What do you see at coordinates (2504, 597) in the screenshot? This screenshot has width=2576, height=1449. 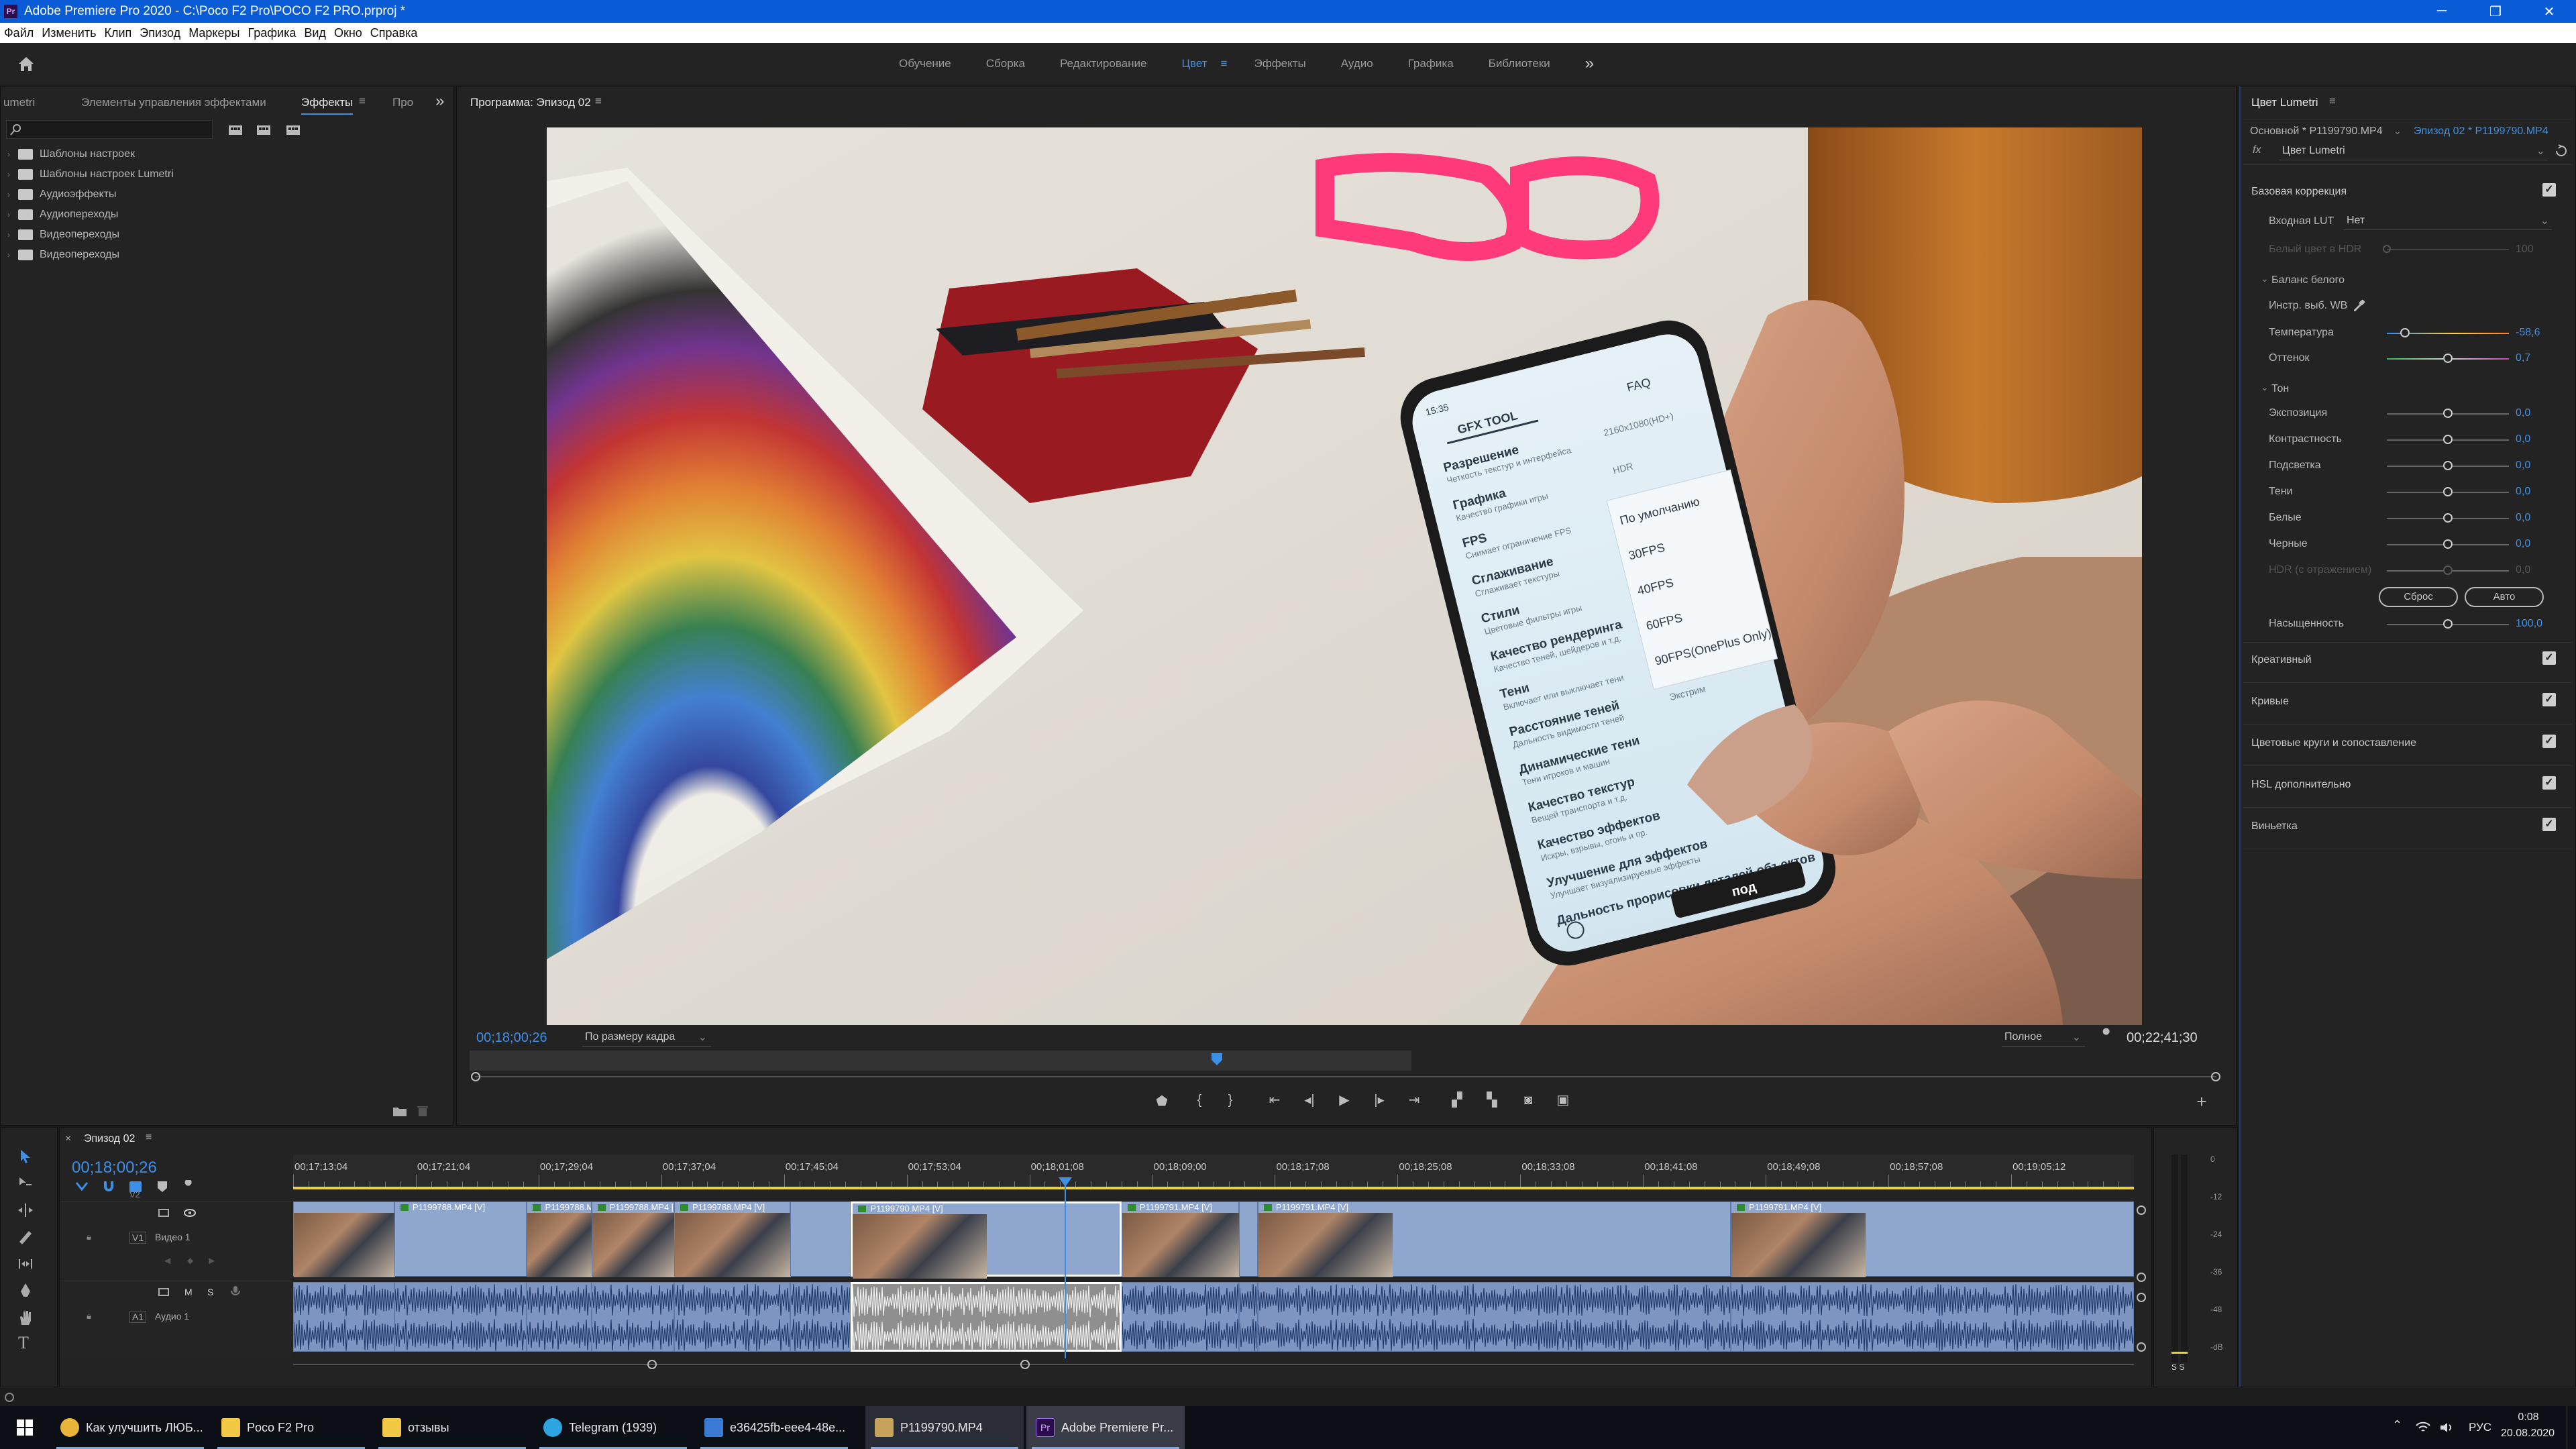 I see `auto-button: Авто` at bounding box center [2504, 597].